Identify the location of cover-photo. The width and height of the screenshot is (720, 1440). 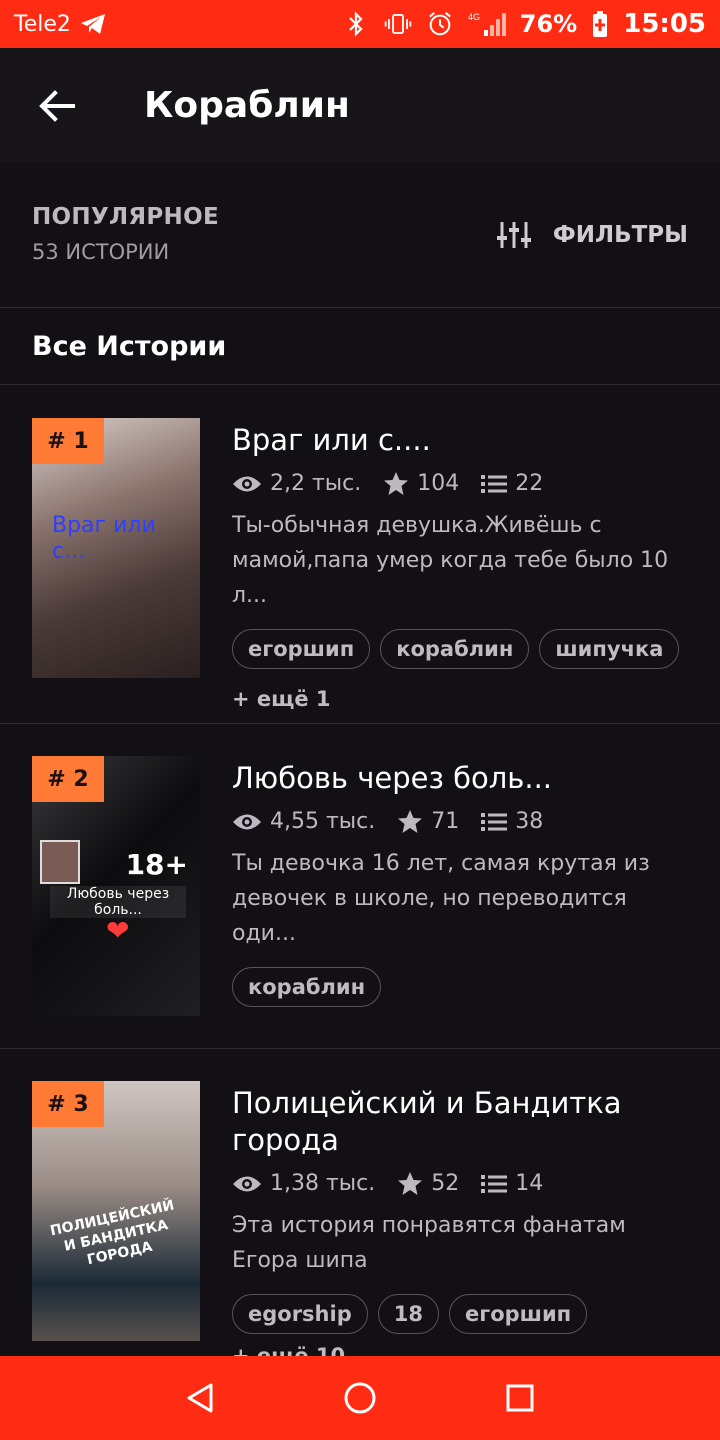
(60, 862).